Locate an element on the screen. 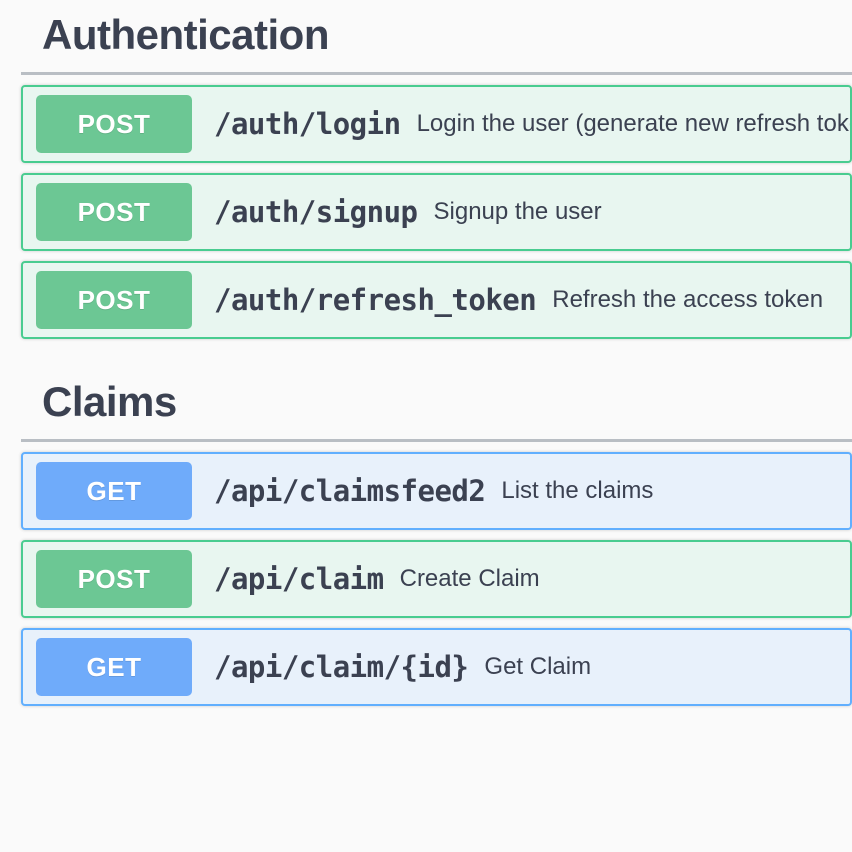  operation-path: /auth/refresh_token is located at coordinates (375, 300).